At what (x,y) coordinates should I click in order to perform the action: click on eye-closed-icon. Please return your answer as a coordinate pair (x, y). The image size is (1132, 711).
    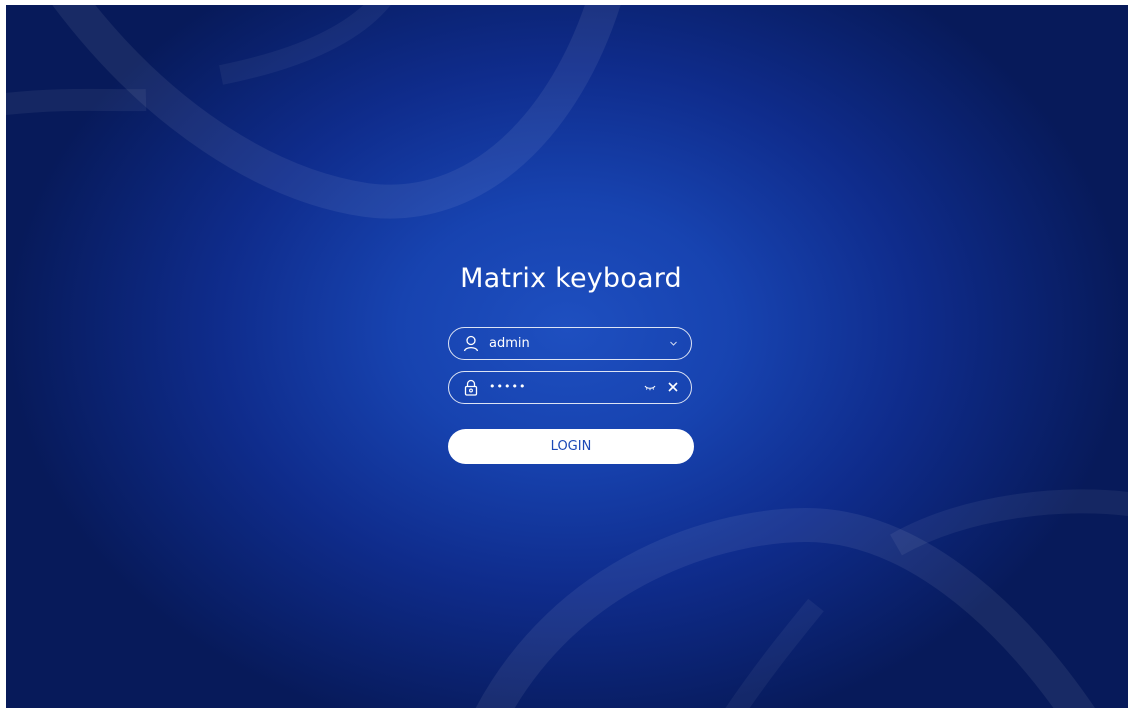
    Looking at the image, I should click on (650, 388).